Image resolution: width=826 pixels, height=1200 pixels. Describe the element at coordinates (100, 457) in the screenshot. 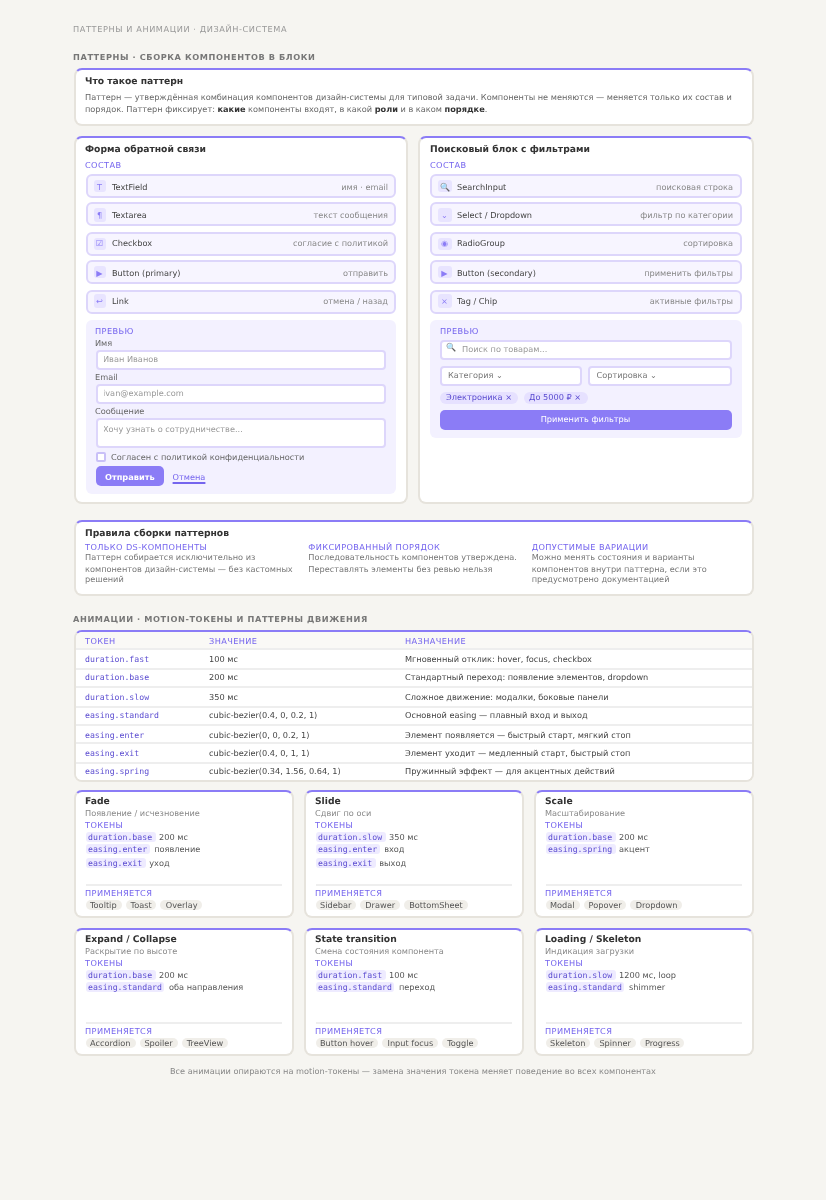

I see `checkbox` at that location.